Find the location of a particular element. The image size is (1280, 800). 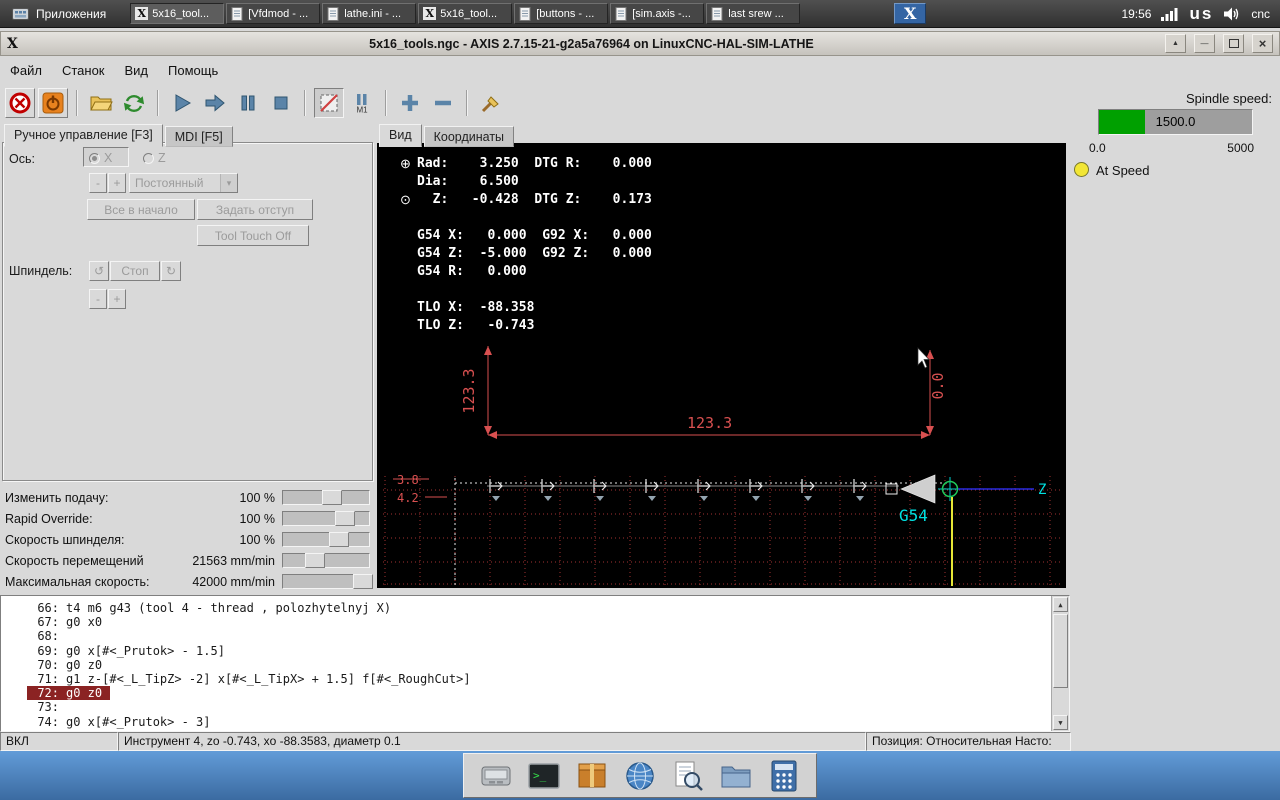

toggle-skip-lines-button is located at coordinates (329, 103).